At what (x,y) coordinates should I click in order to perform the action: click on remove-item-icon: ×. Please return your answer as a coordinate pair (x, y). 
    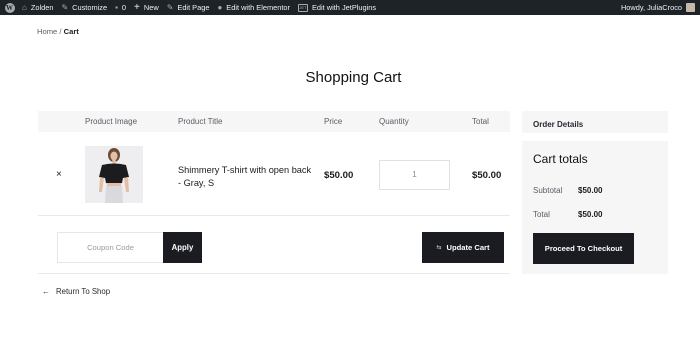
    Looking at the image, I should click on (59, 174).